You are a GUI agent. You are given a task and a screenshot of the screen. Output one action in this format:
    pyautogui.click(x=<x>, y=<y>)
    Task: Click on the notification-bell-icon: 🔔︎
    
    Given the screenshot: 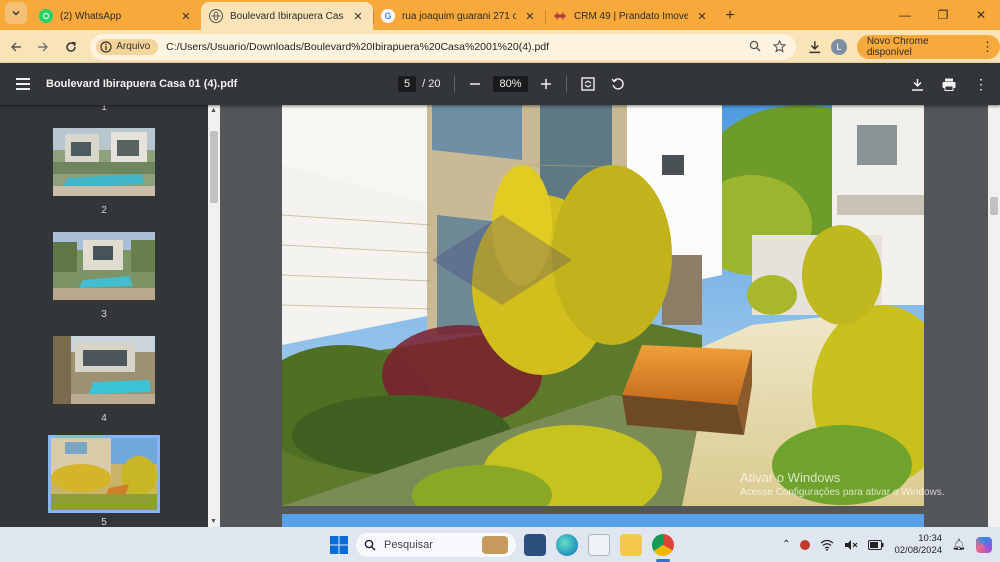 What is the action you would take?
    pyautogui.click(x=959, y=544)
    